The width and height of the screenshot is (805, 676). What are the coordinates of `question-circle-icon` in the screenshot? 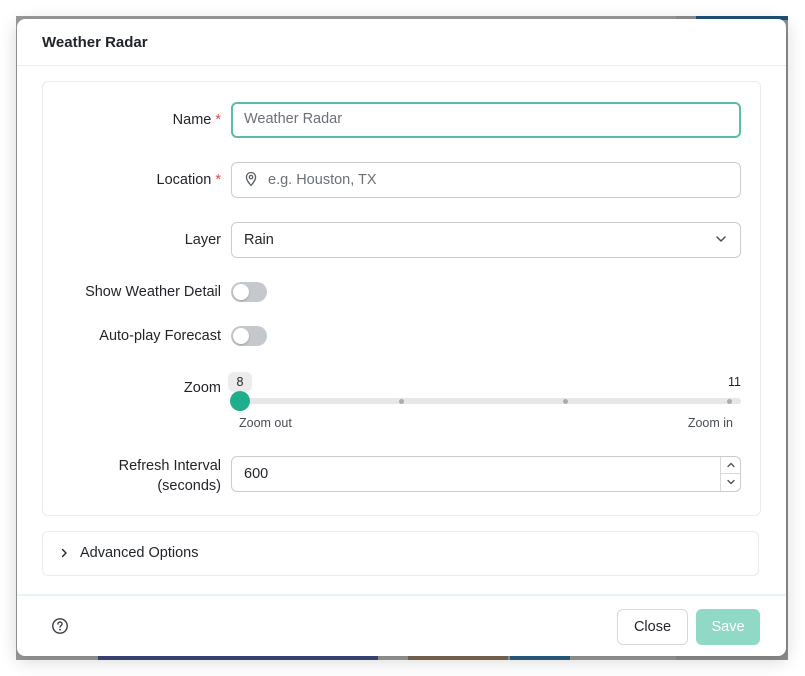 It's located at (60, 626).